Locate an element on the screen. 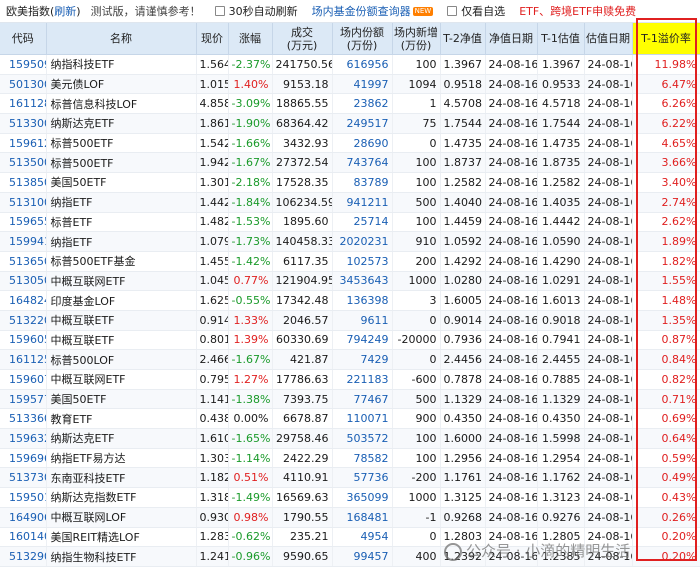 The image size is (700, 567). fund-code: 159612 is located at coordinates (23, 143).